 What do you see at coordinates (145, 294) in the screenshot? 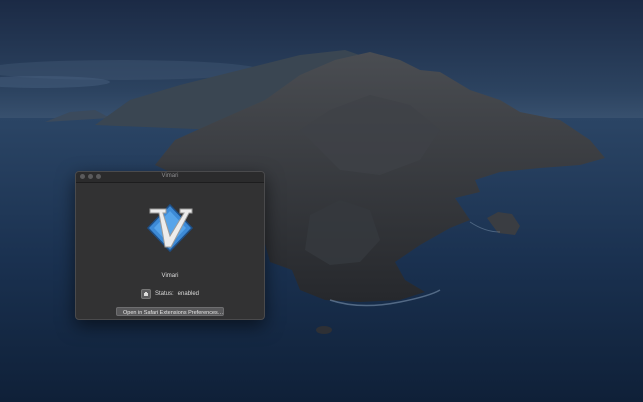
I see `puzzle-piece-icon` at bounding box center [145, 294].